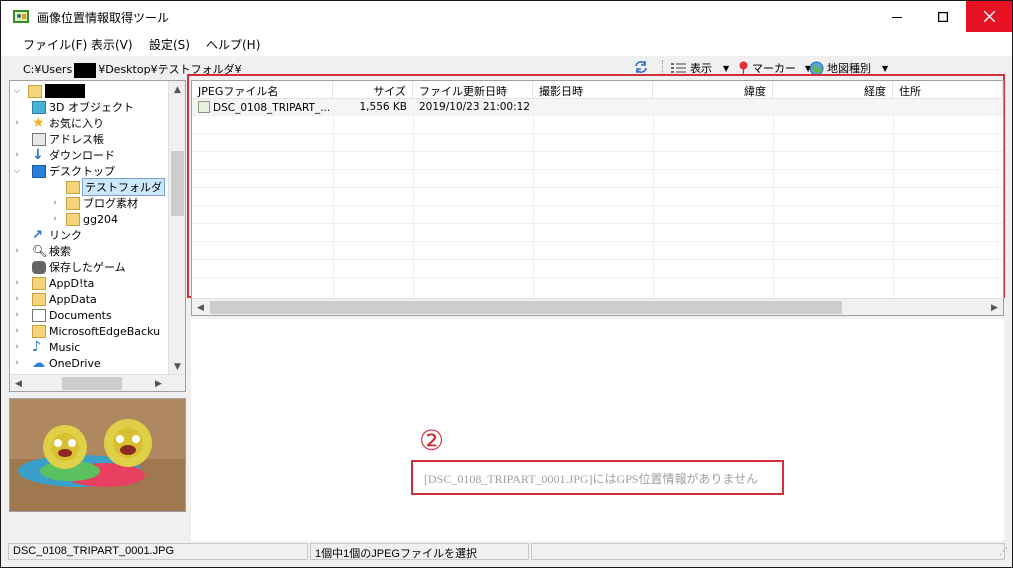 The image size is (1013, 568). Describe the element at coordinates (678, 68) in the screenshot. I see `view-list-icon` at that location.